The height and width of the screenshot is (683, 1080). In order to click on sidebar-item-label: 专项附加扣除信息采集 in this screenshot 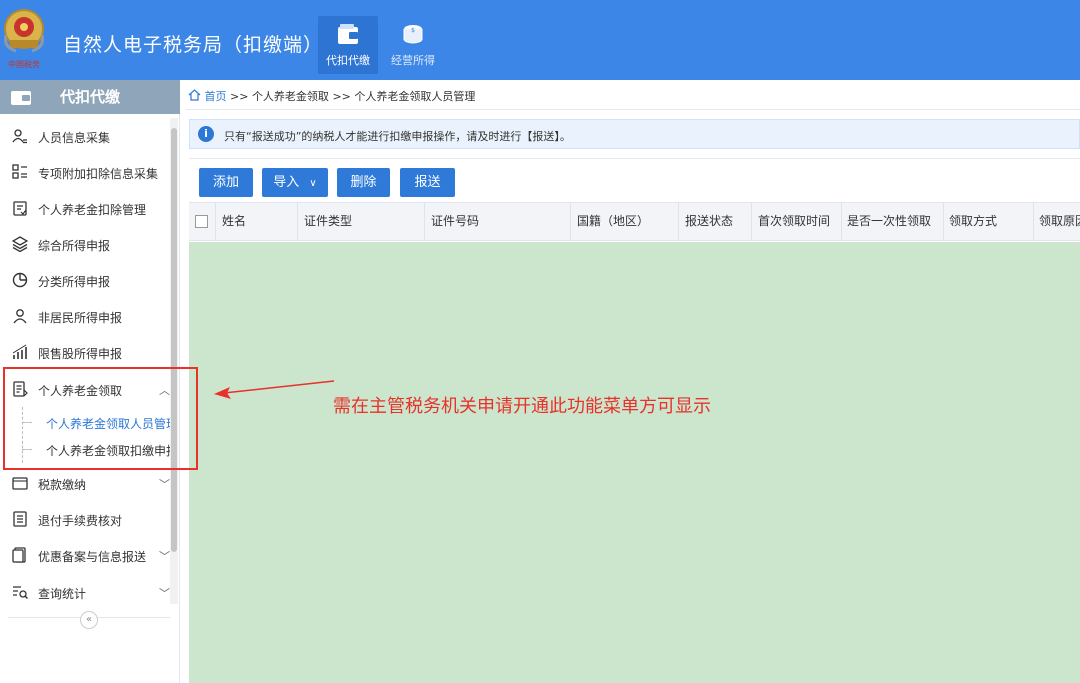, I will do `click(98, 174)`.